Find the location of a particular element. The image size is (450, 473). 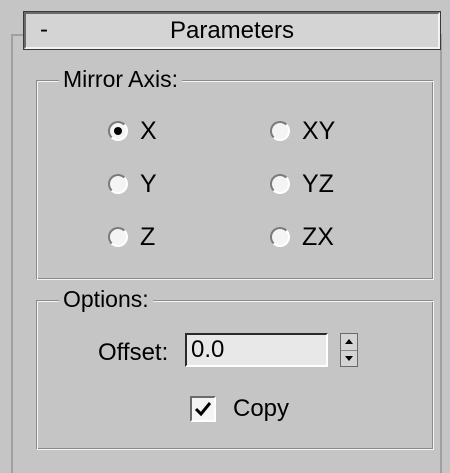

spinner-down-button is located at coordinates (349, 359).